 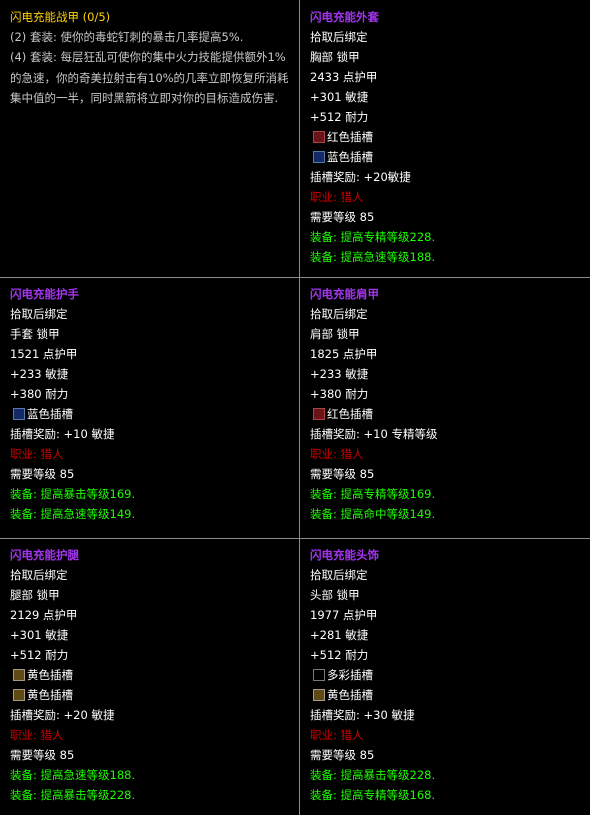 What do you see at coordinates (44, 294) in the screenshot?
I see `item-name: 闪电充能护手` at bounding box center [44, 294].